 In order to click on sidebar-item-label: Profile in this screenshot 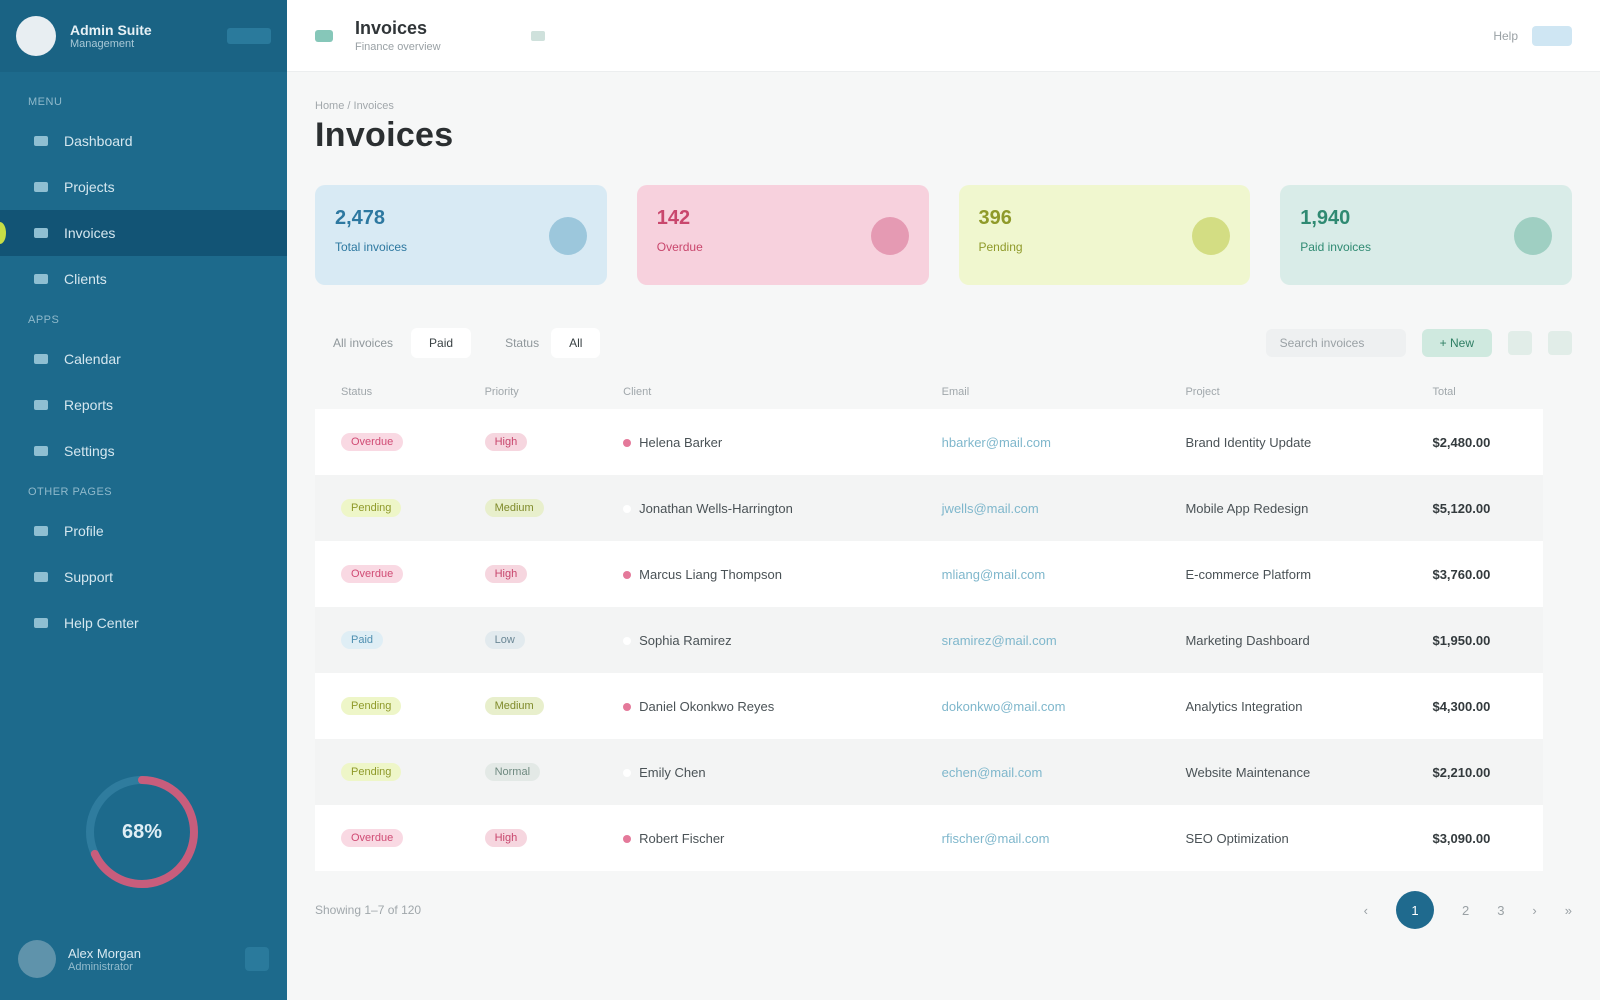, I will do `click(84, 531)`.